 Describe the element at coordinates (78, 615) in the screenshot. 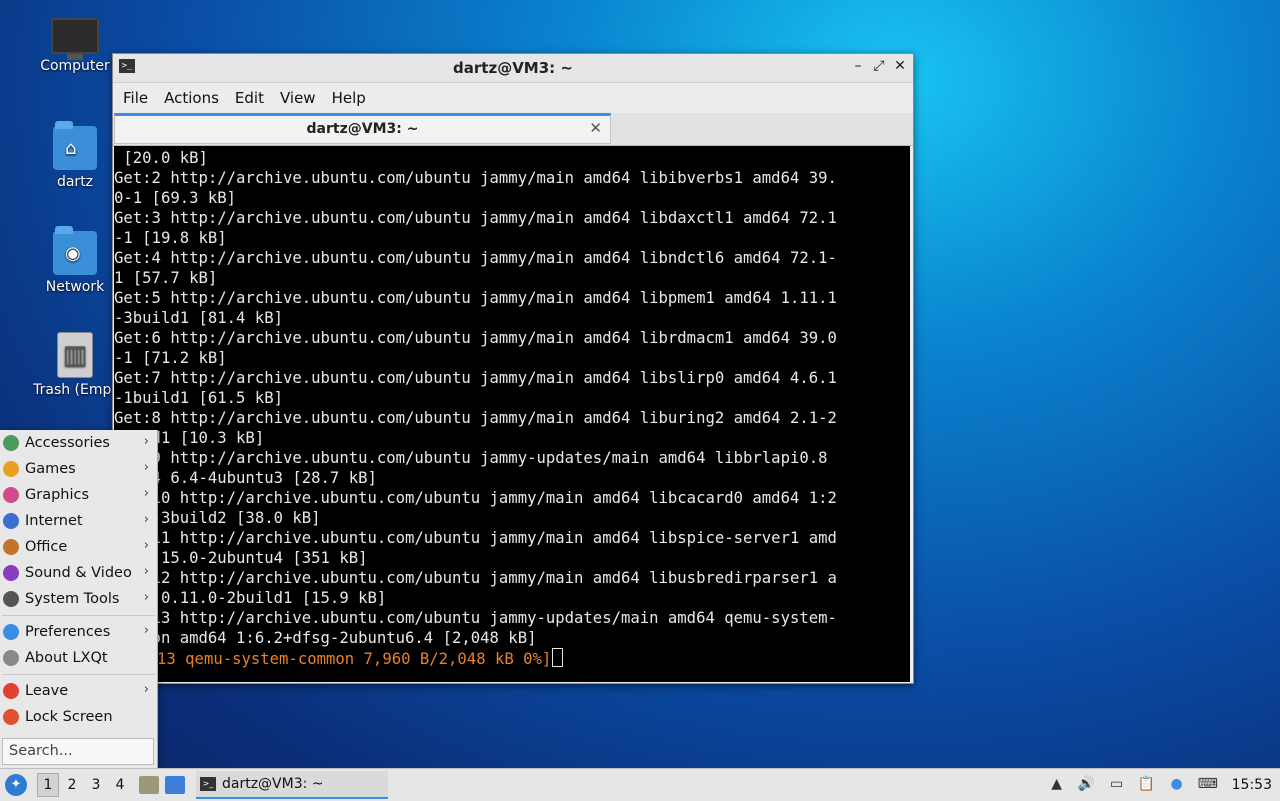

I see `menu-separator` at that location.